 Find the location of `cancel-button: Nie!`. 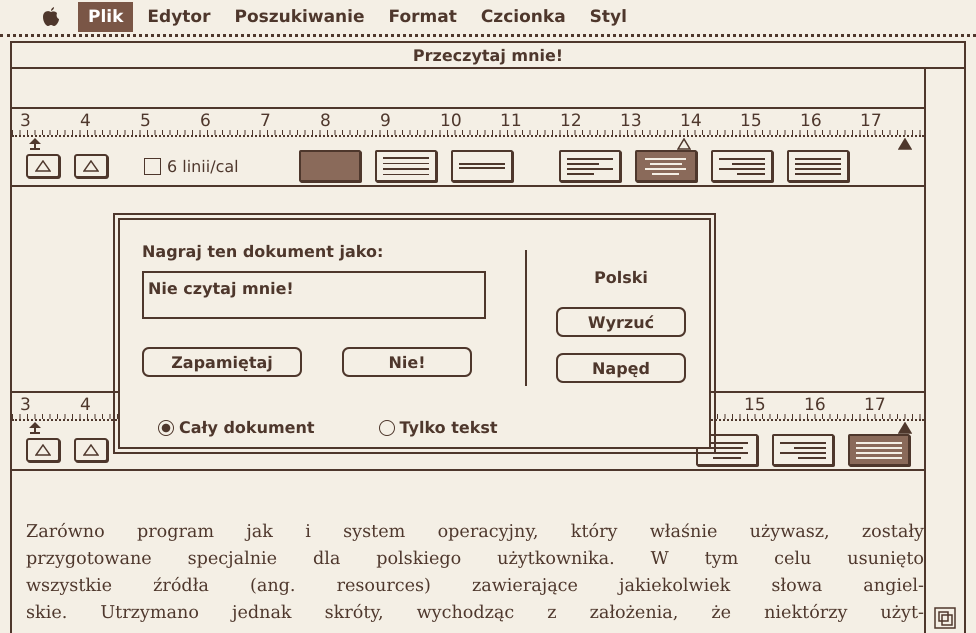

cancel-button: Nie! is located at coordinates (407, 362).